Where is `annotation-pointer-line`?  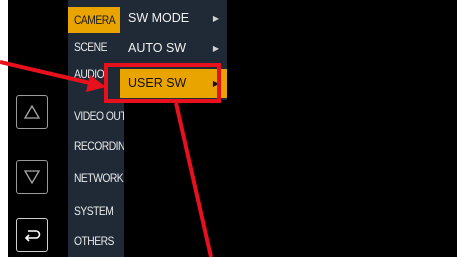 annotation-pointer-line is located at coordinates (45, 72).